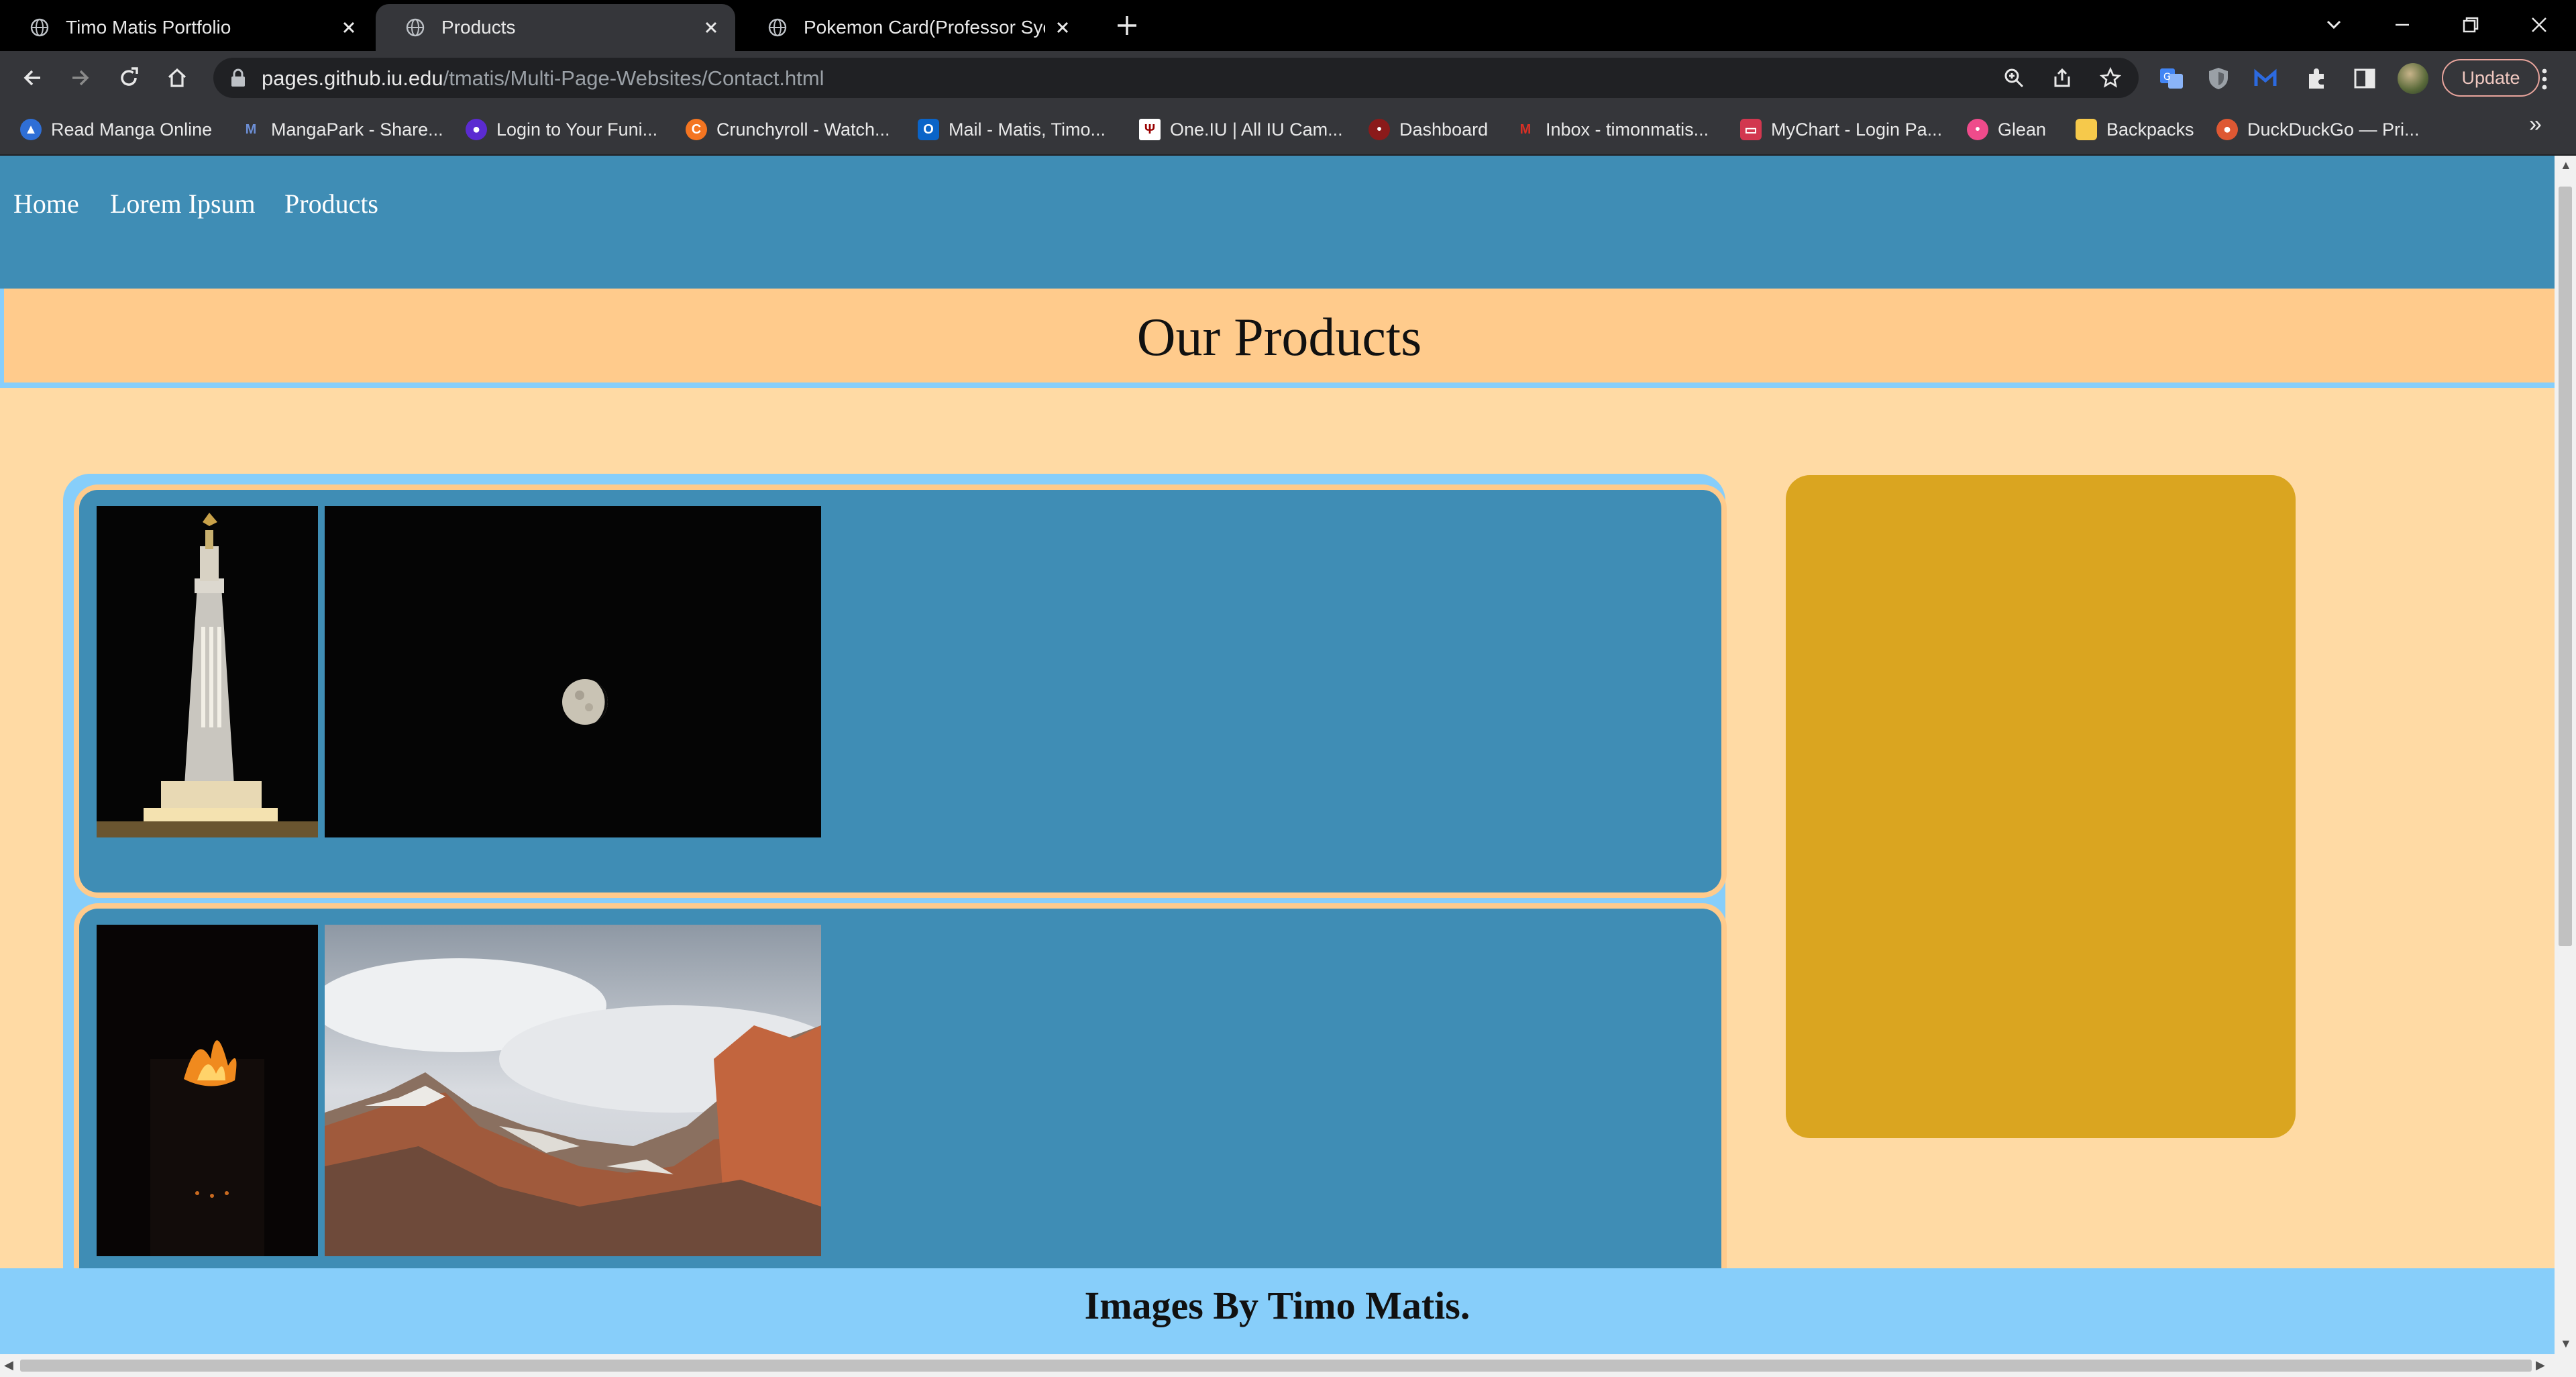 Image resolution: width=2576 pixels, height=1377 pixels. What do you see at coordinates (573, 671) in the screenshot?
I see `moon-photo` at bounding box center [573, 671].